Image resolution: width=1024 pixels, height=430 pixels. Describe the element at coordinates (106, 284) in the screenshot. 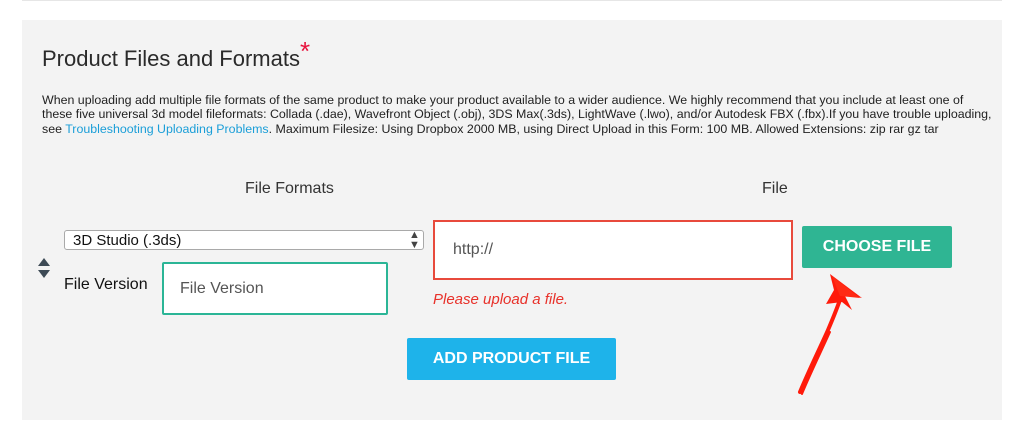

I see `file-version-label: File Version` at that location.